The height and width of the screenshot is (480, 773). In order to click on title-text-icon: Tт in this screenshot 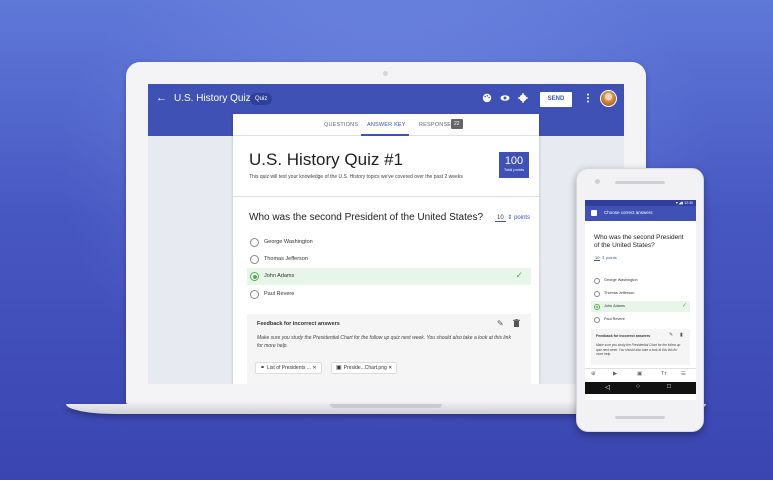, I will do `click(664, 374)`.